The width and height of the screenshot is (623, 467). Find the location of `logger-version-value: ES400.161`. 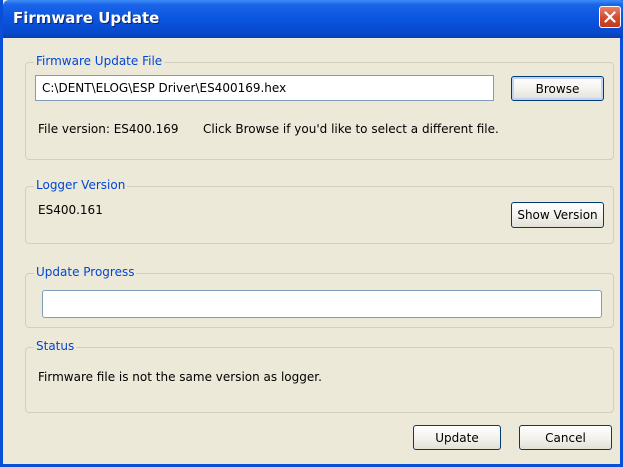

logger-version-value: ES400.161 is located at coordinates (70, 210).